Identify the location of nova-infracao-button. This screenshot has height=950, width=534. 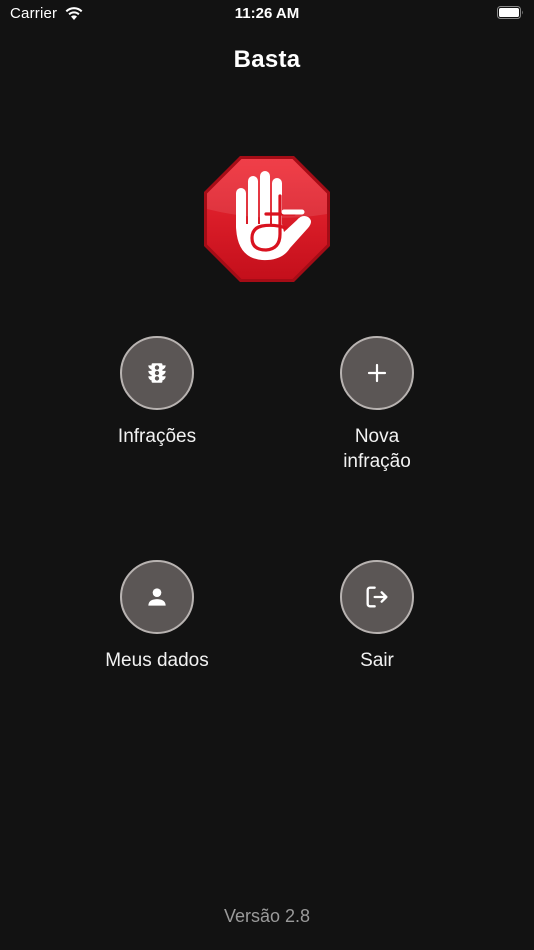
(377, 373).